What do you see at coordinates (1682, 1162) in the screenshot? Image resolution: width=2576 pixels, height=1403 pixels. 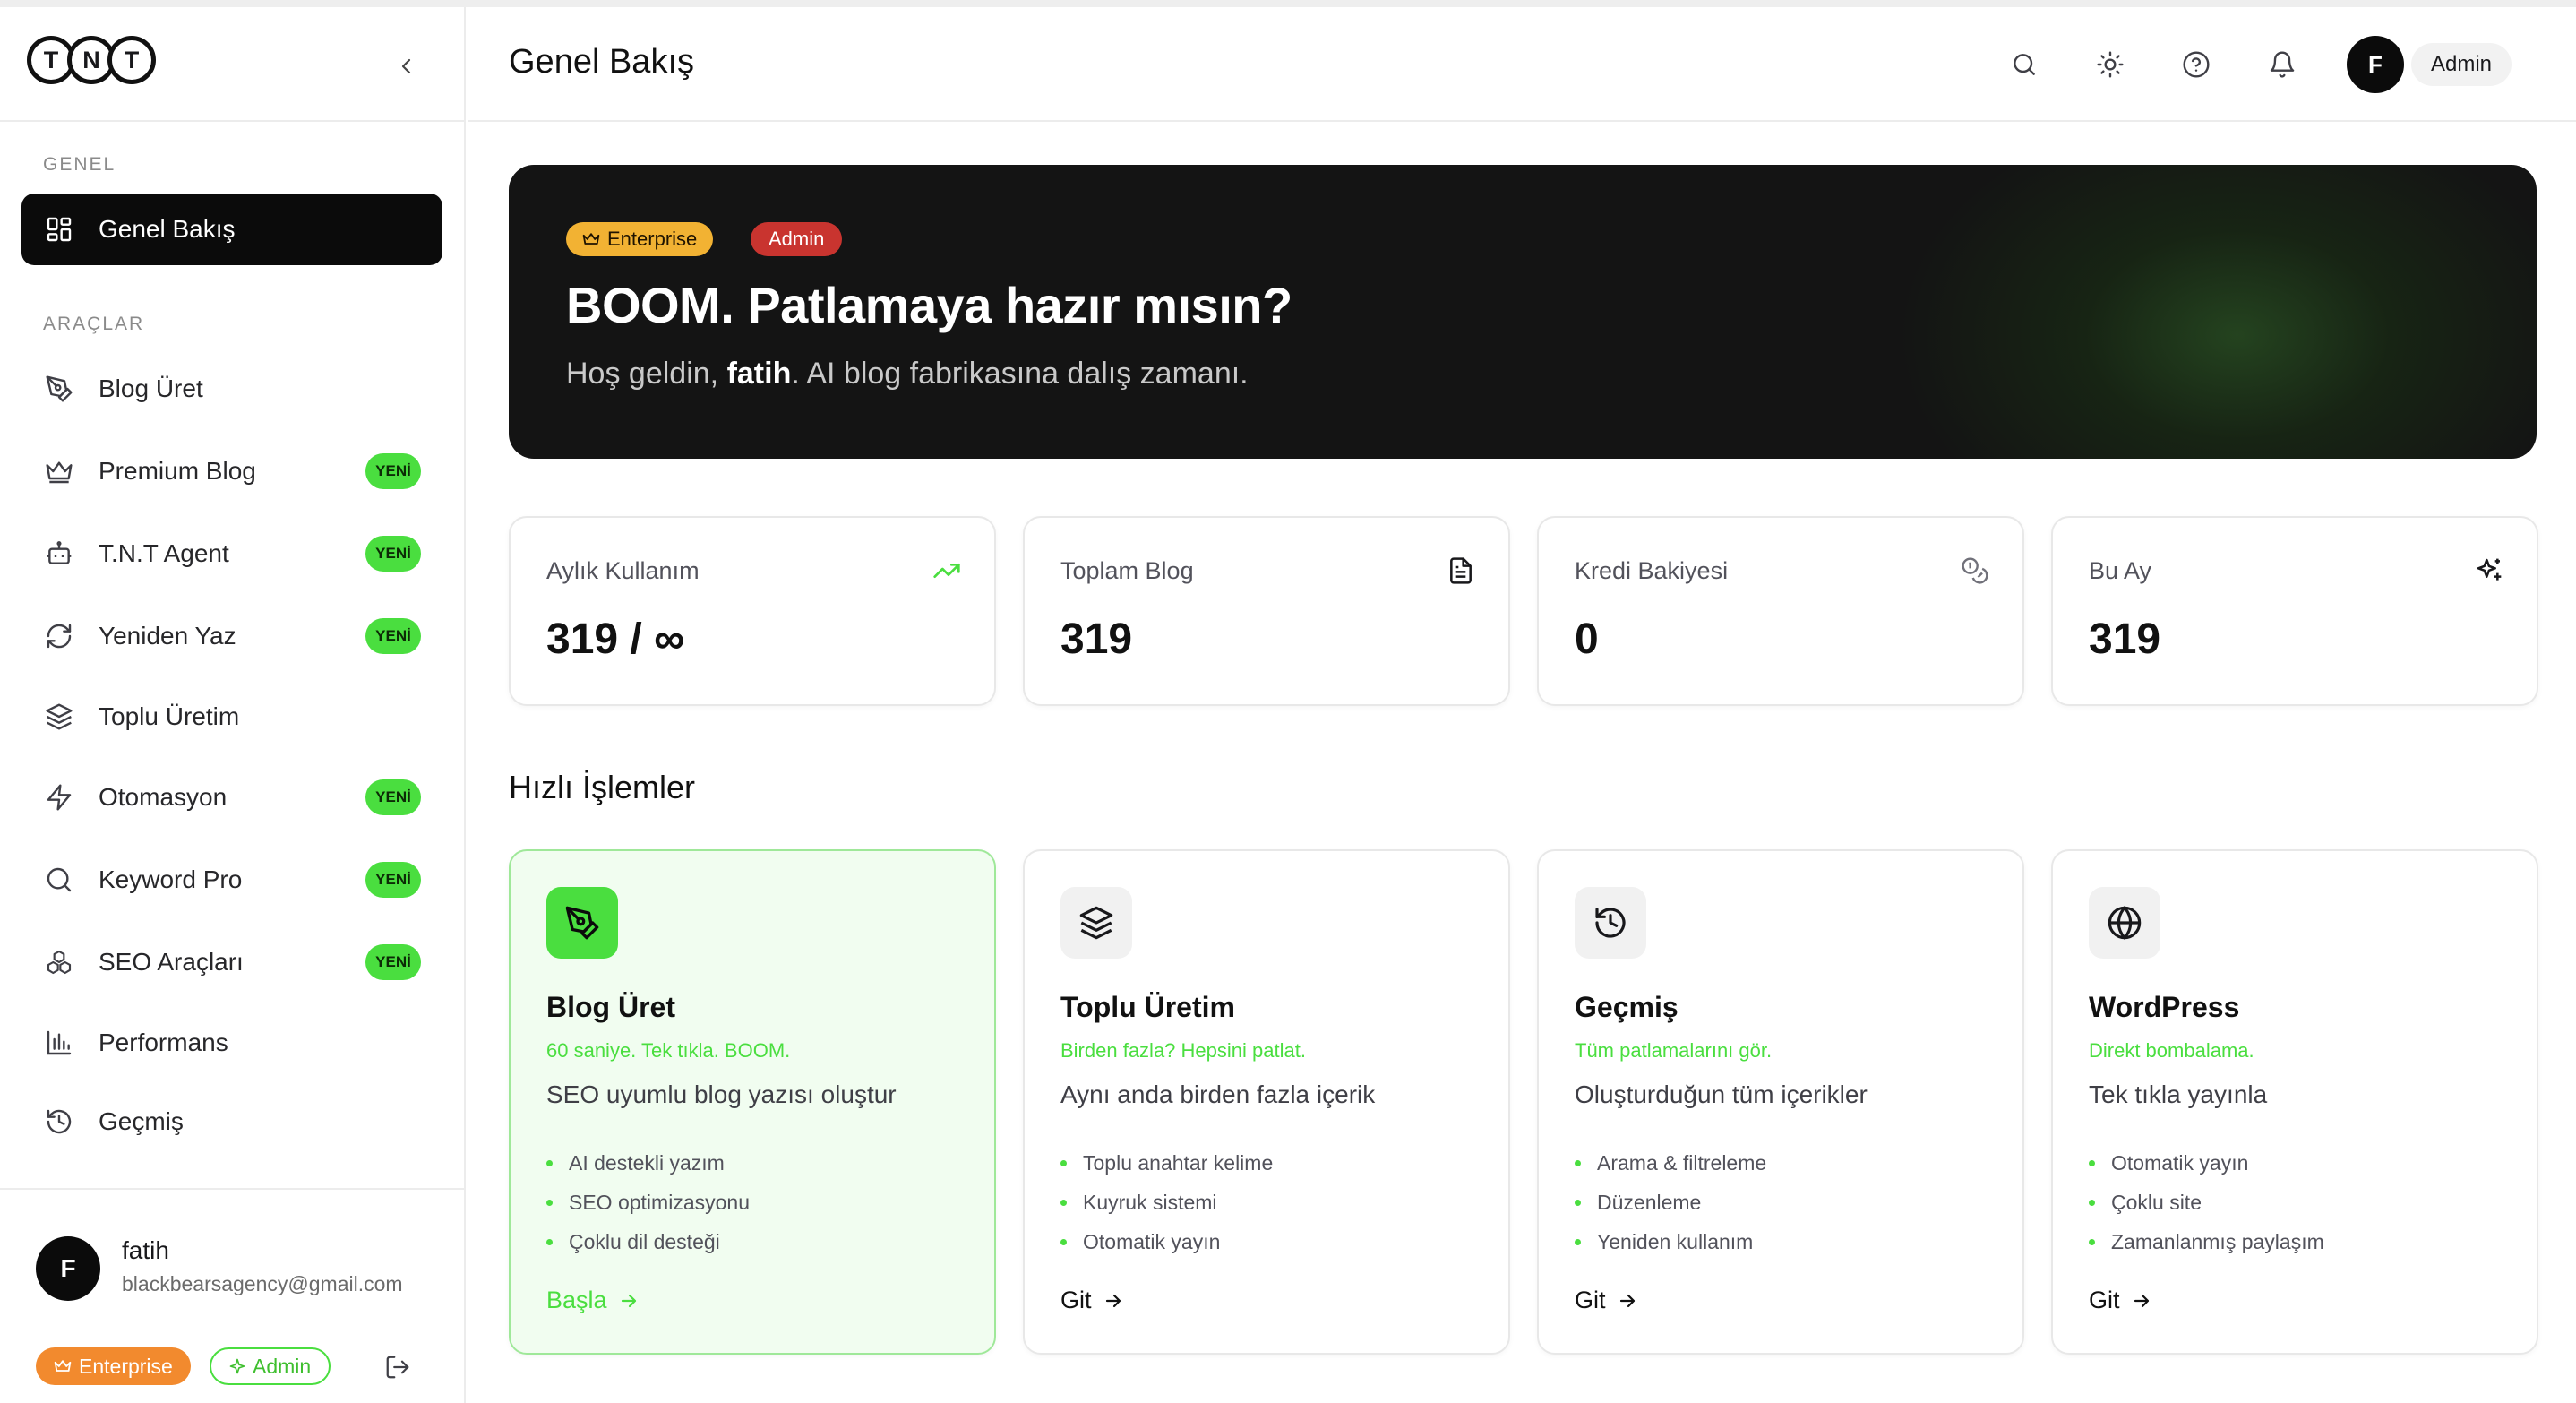 I see `feature-label: Arama & filtreleme` at bounding box center [1682, 1162].